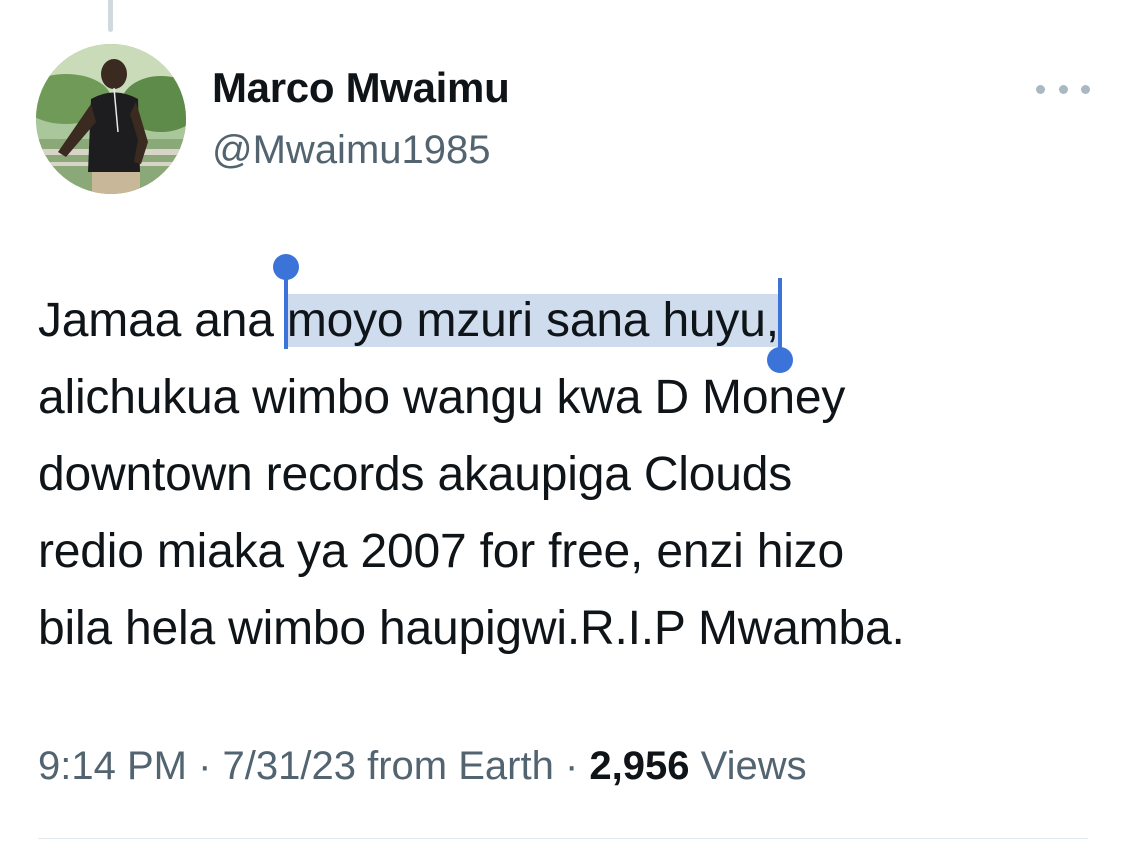  I want to click on selection-start-handle, so click(285, 267).